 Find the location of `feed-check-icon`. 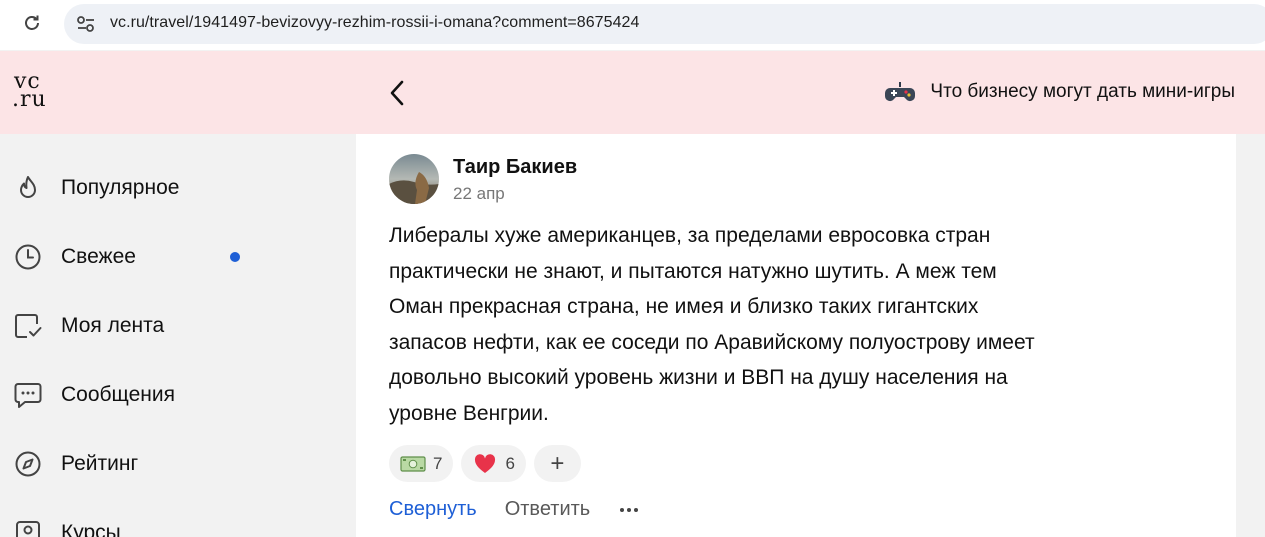

feed-check-icon is located at coordinates (28, 326).